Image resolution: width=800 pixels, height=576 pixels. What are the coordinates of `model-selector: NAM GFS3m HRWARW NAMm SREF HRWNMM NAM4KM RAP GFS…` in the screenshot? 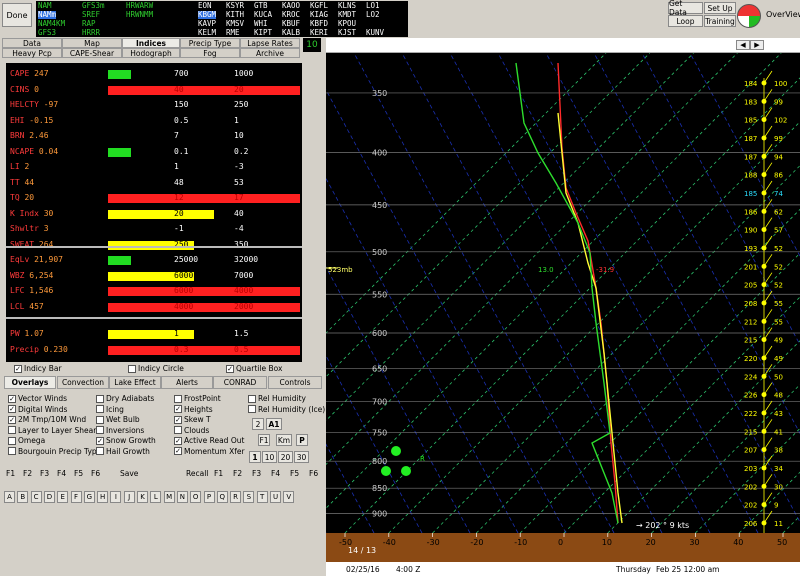 It's located at (102, 19).